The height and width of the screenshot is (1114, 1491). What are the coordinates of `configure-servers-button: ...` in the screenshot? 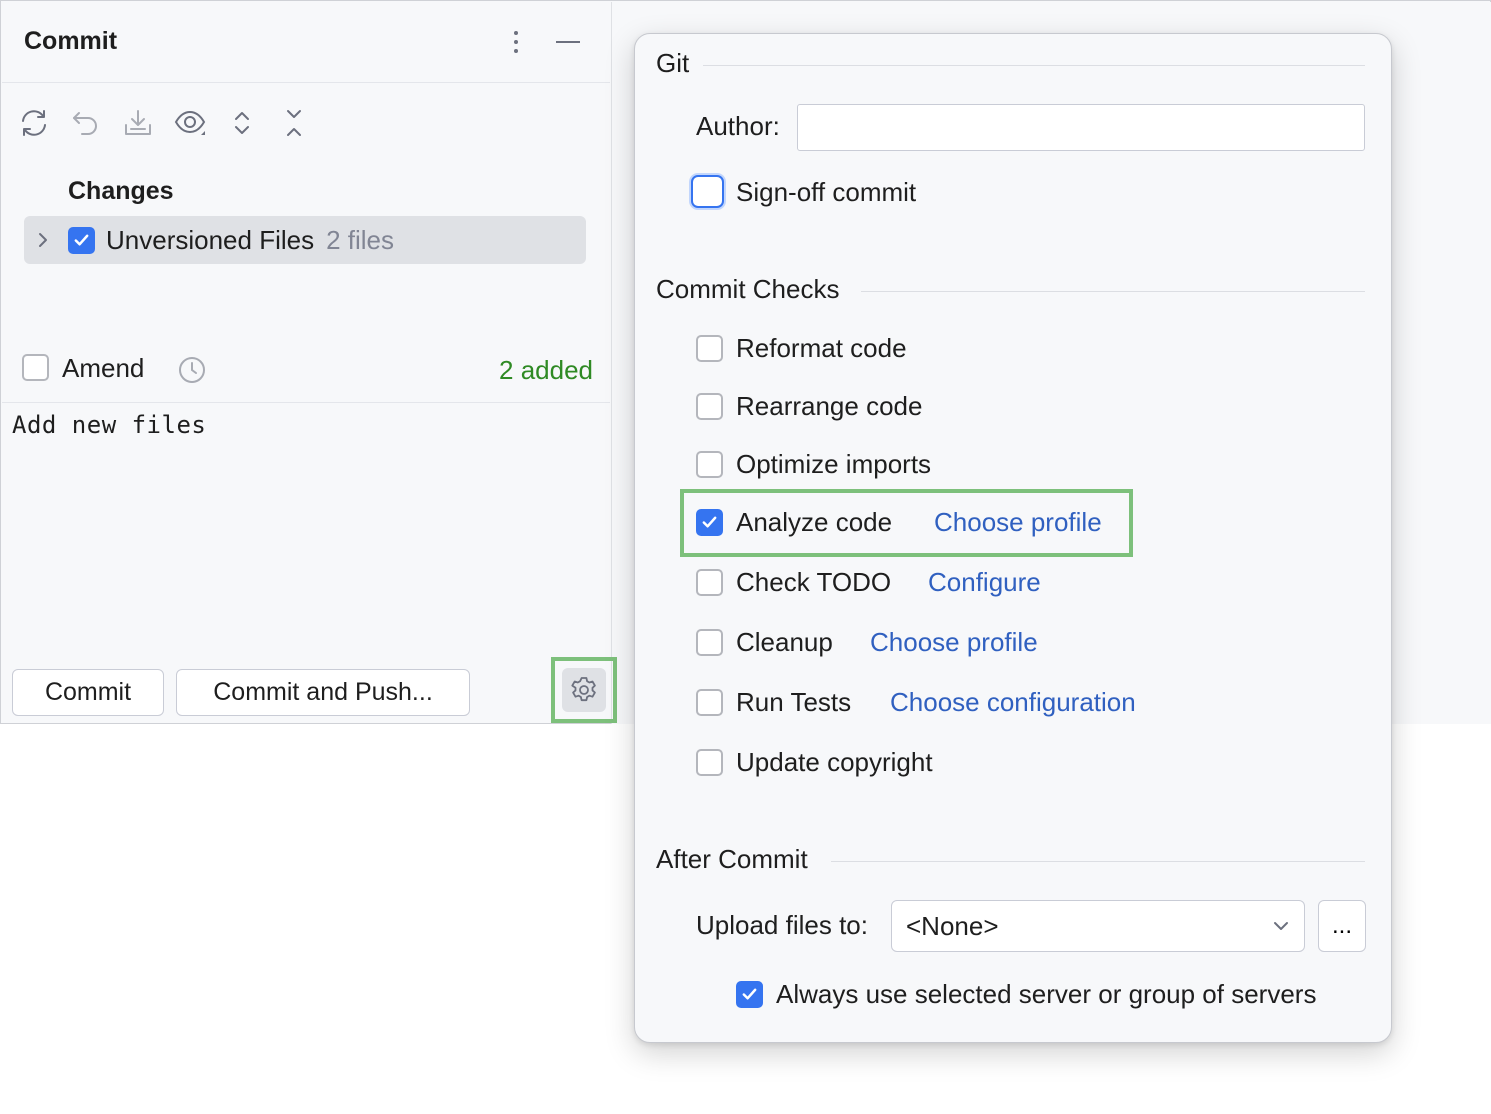 It's located at (1342, 926).